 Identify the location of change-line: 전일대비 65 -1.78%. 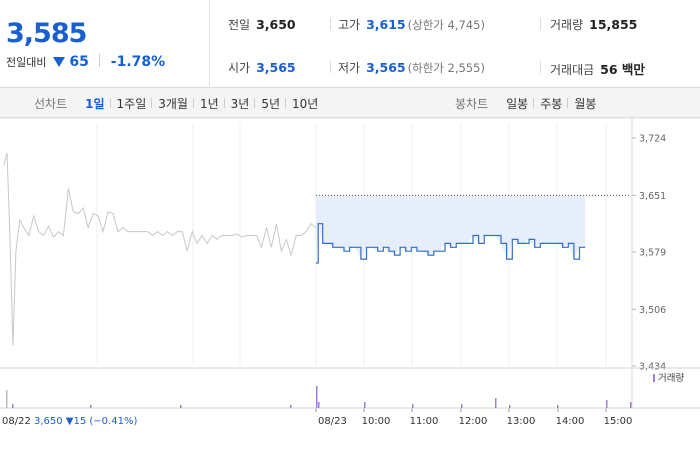
(85, 62).